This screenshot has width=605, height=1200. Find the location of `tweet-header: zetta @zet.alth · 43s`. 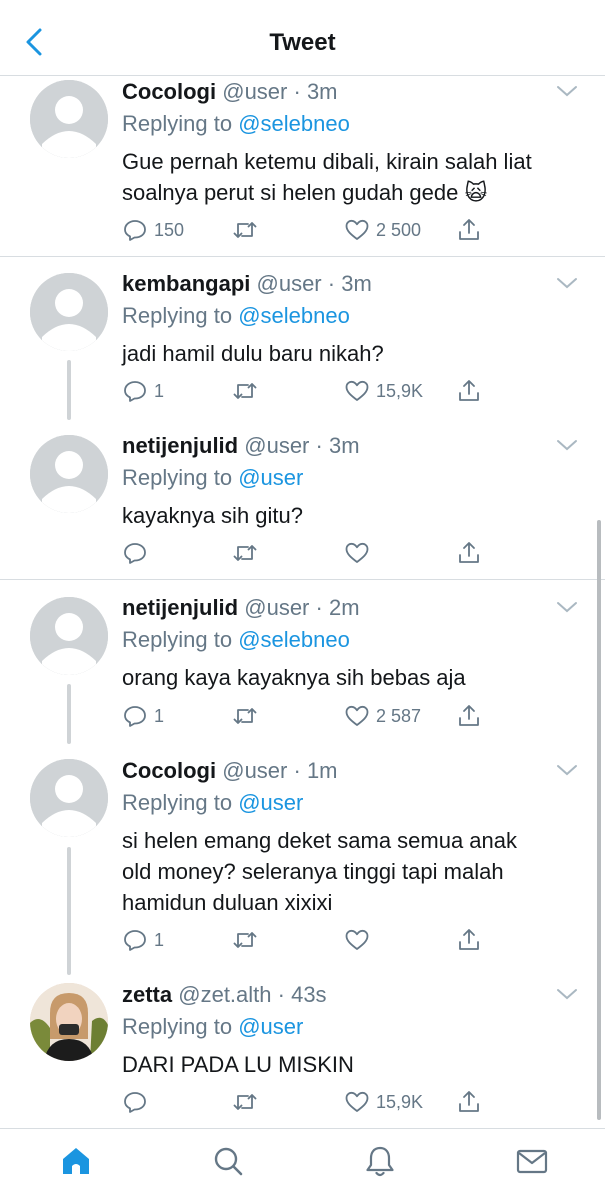

tweet-header: zetta @zet.alth · 43s is located at coordinates (224, 995).